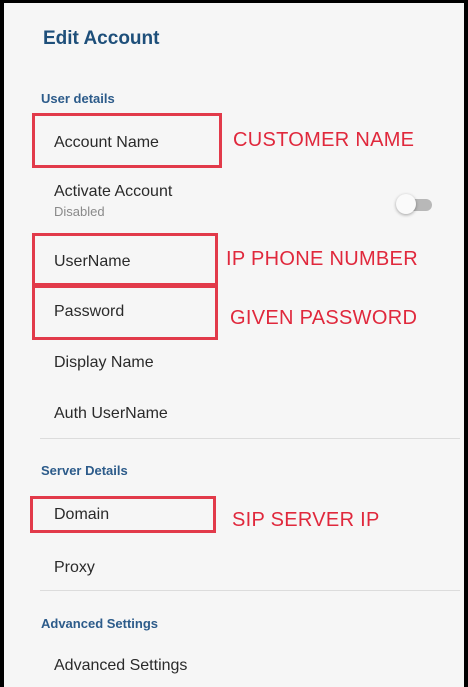 The height and width of the screenshot is (687, 468). Describe the element at coordinates (406, 204) in the screenshot. I see `toggle-thumb` at that location.